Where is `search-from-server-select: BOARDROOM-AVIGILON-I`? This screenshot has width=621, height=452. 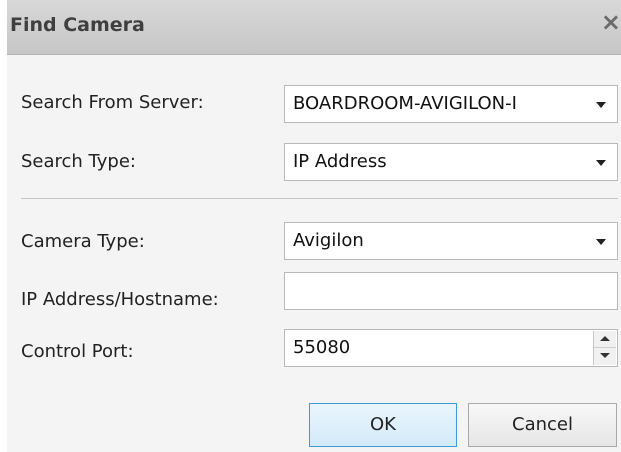
search-from-server-select: BOARDROOM-AVIGILON-I is located at coordinates (451, 104).